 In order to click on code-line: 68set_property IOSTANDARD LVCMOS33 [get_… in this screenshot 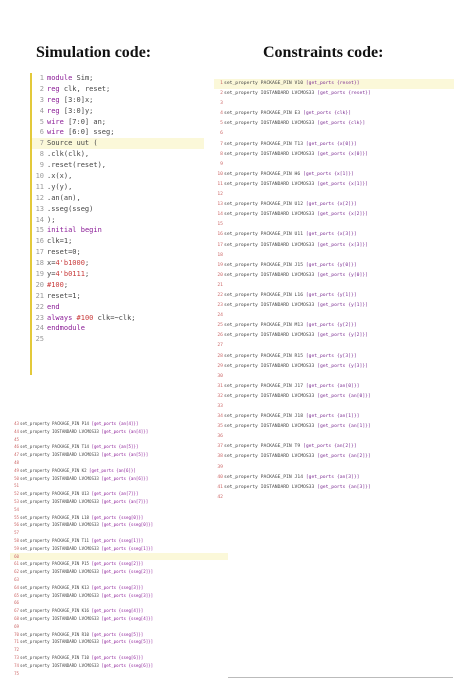, I will do `click(119, 619)`.